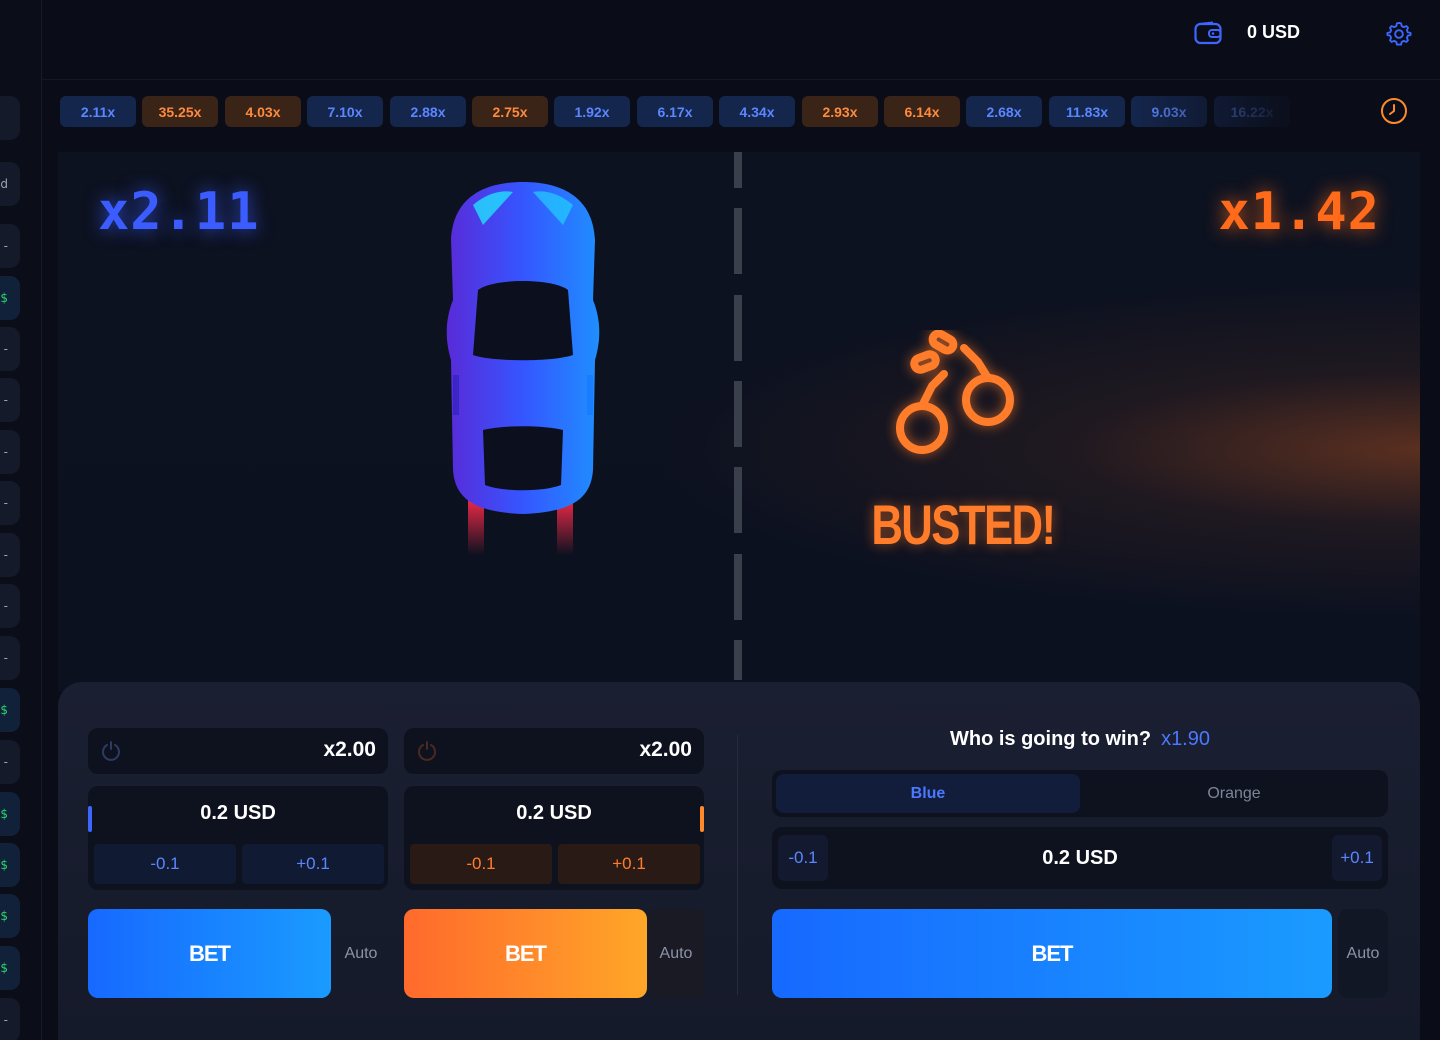 This screenshot has width=1440, height=1040. I want to click on history-chip: 2.88x, so click(428, 111).